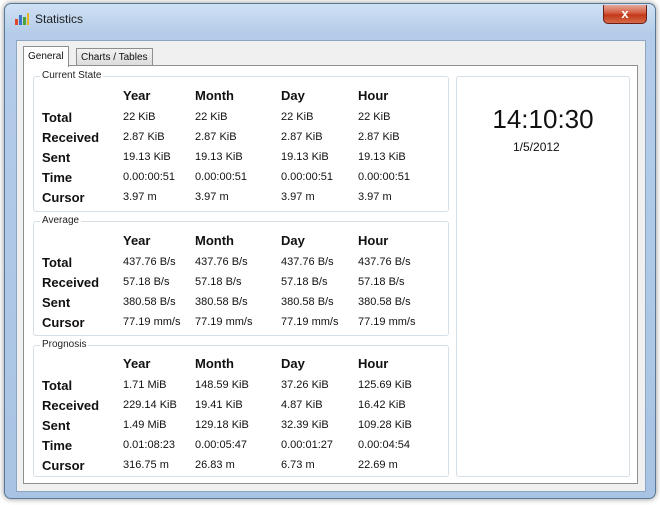  Describe the element at coordinates (114, 56) in the screenshot. I see `tab-charts-tables: Charts / Tables` at that location.